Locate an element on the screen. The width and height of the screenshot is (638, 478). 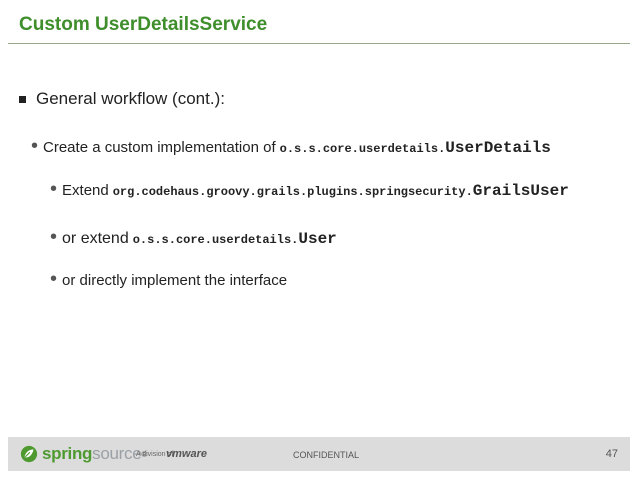
page-number: 47 is located at coordinates (611, 454).